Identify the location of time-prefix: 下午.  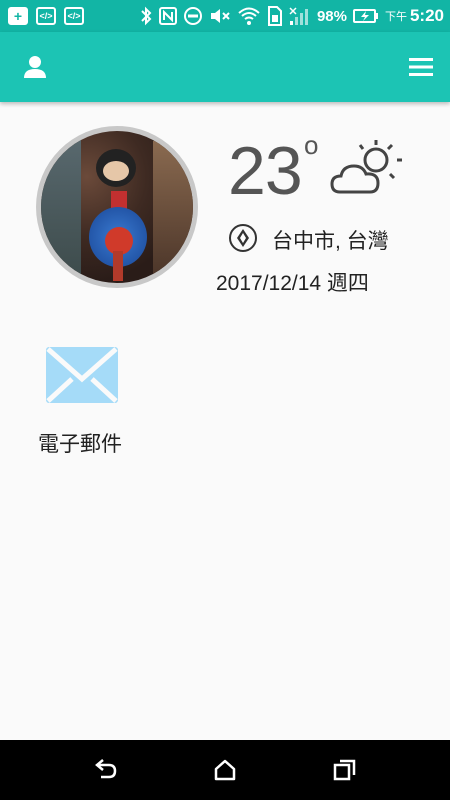
(395, 17).